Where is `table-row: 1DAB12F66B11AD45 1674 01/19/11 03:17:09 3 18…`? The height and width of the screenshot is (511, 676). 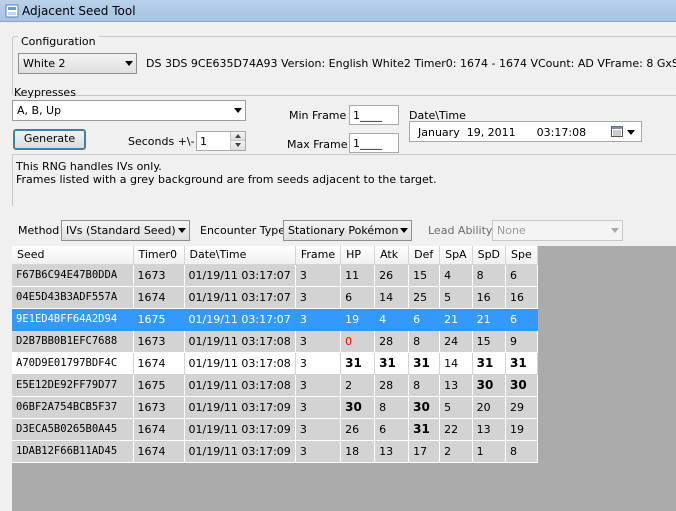 table-row: 1DAB12F66B11AD45 1674 01/19/11 03:17:09 3 18… is located at coordinates (275, 451).